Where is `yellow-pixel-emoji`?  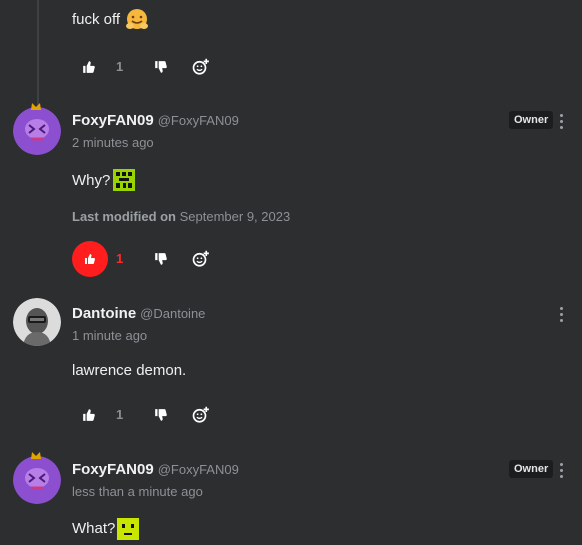 yellow-pixel-emoji is located at coordinates (128, 529).